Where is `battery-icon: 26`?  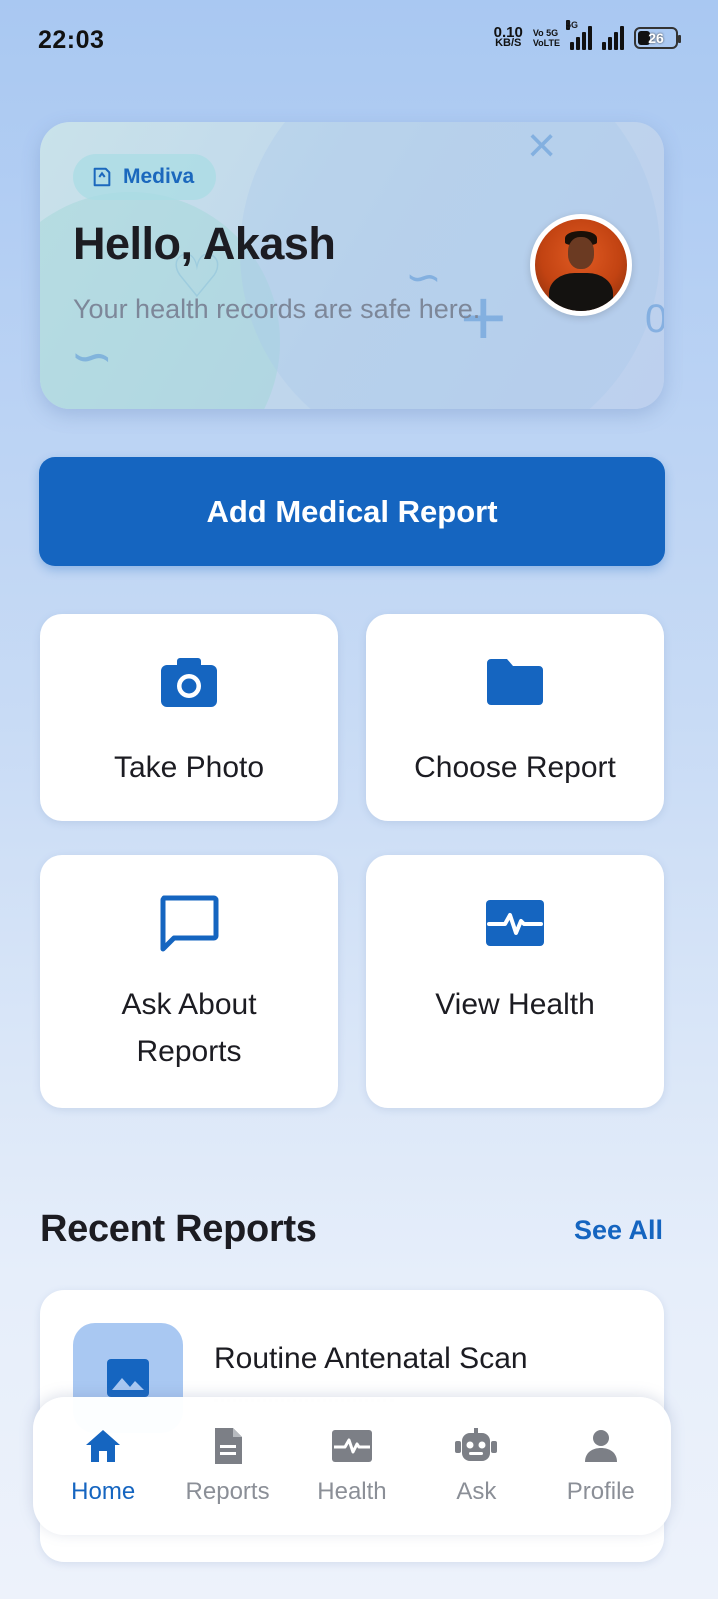
battery-icon: 26 is located at coordinates (657, 38).